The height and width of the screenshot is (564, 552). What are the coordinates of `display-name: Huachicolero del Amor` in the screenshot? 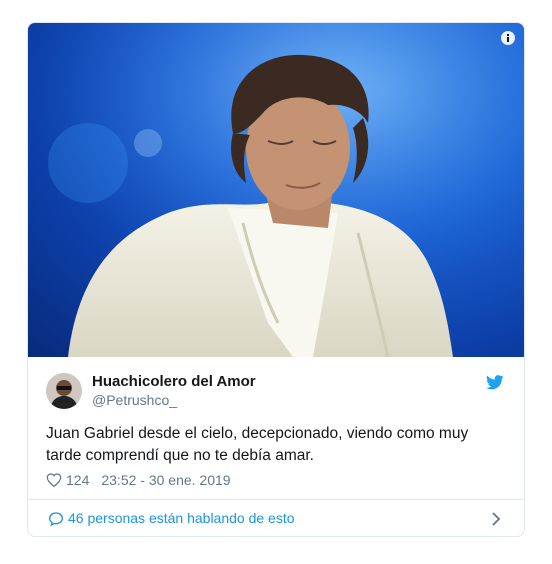 It's located at (174, 381).